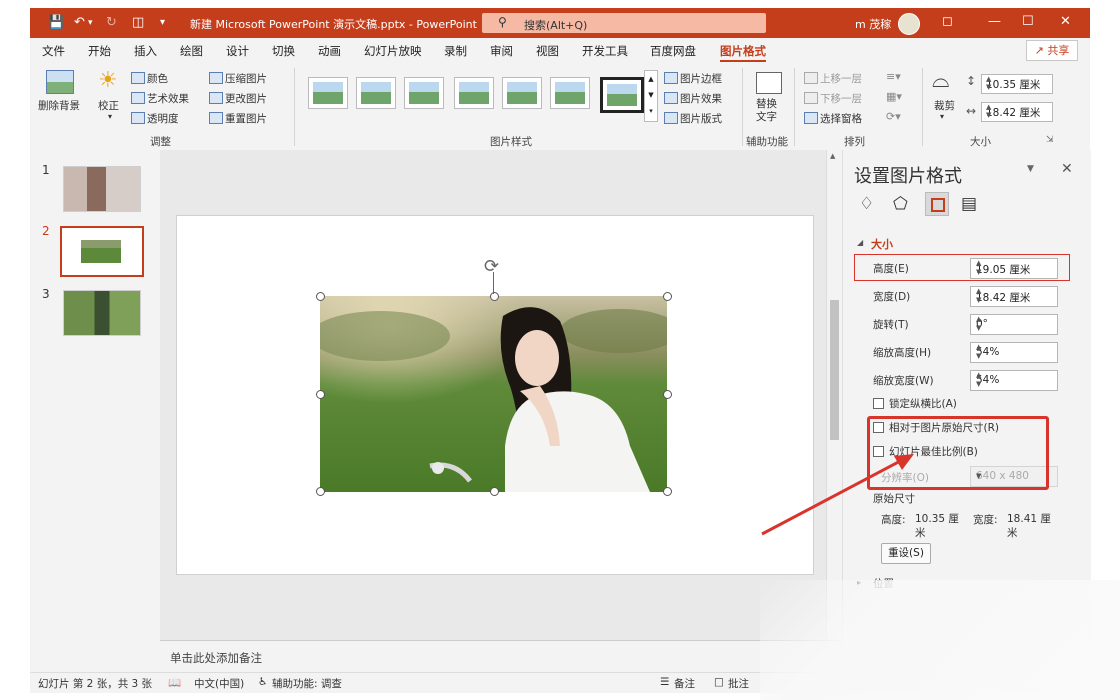  I want to click on comments-button: 批注, so click(738, 683).